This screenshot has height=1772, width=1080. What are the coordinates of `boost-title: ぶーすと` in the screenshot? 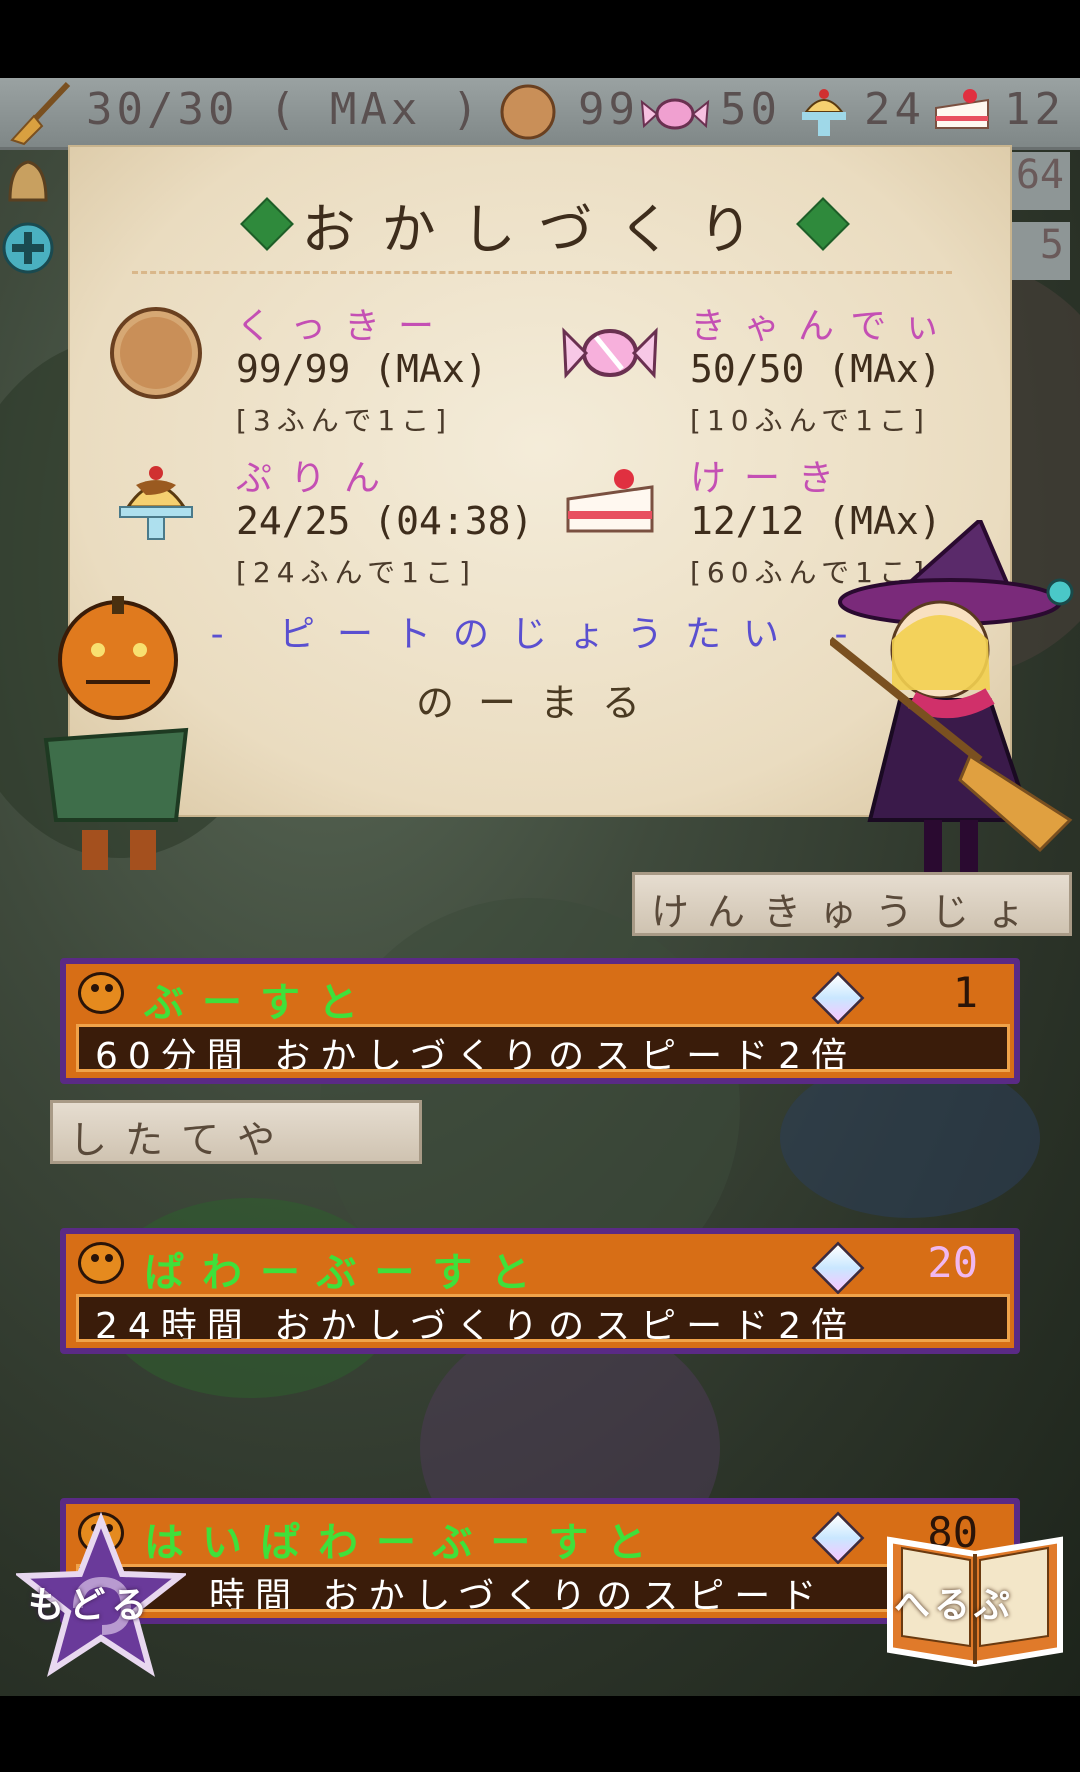 It's located at (260, 1003).